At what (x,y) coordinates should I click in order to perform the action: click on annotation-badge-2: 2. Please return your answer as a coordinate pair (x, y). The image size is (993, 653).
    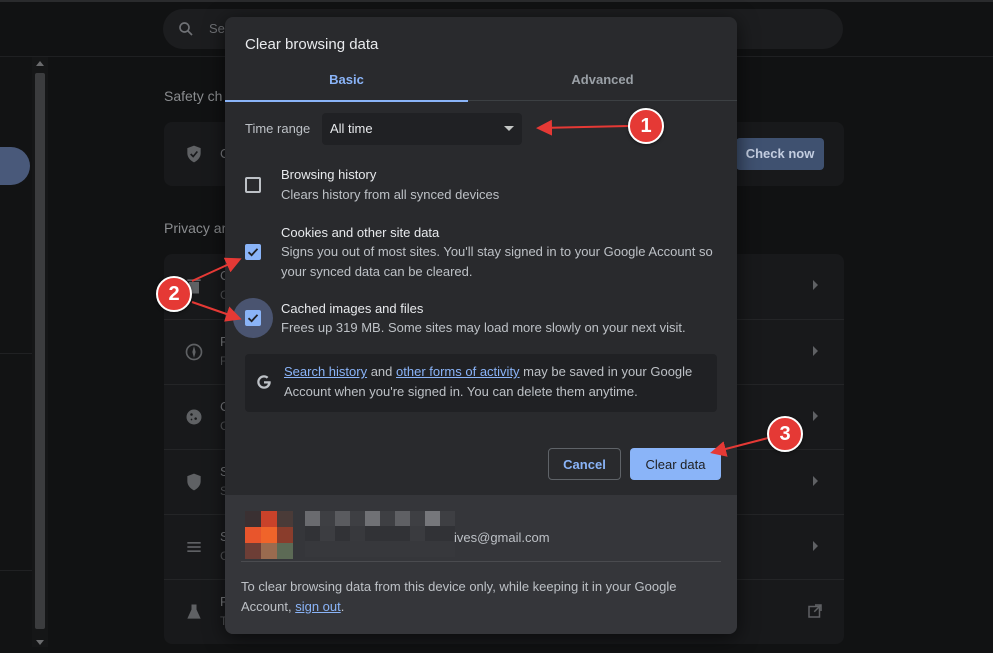
    Looking at the image, I should click on (174, 294).